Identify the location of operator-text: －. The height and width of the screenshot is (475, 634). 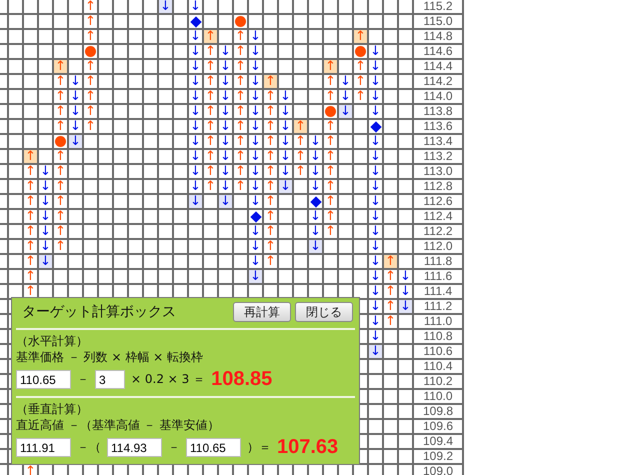
(83, 379).